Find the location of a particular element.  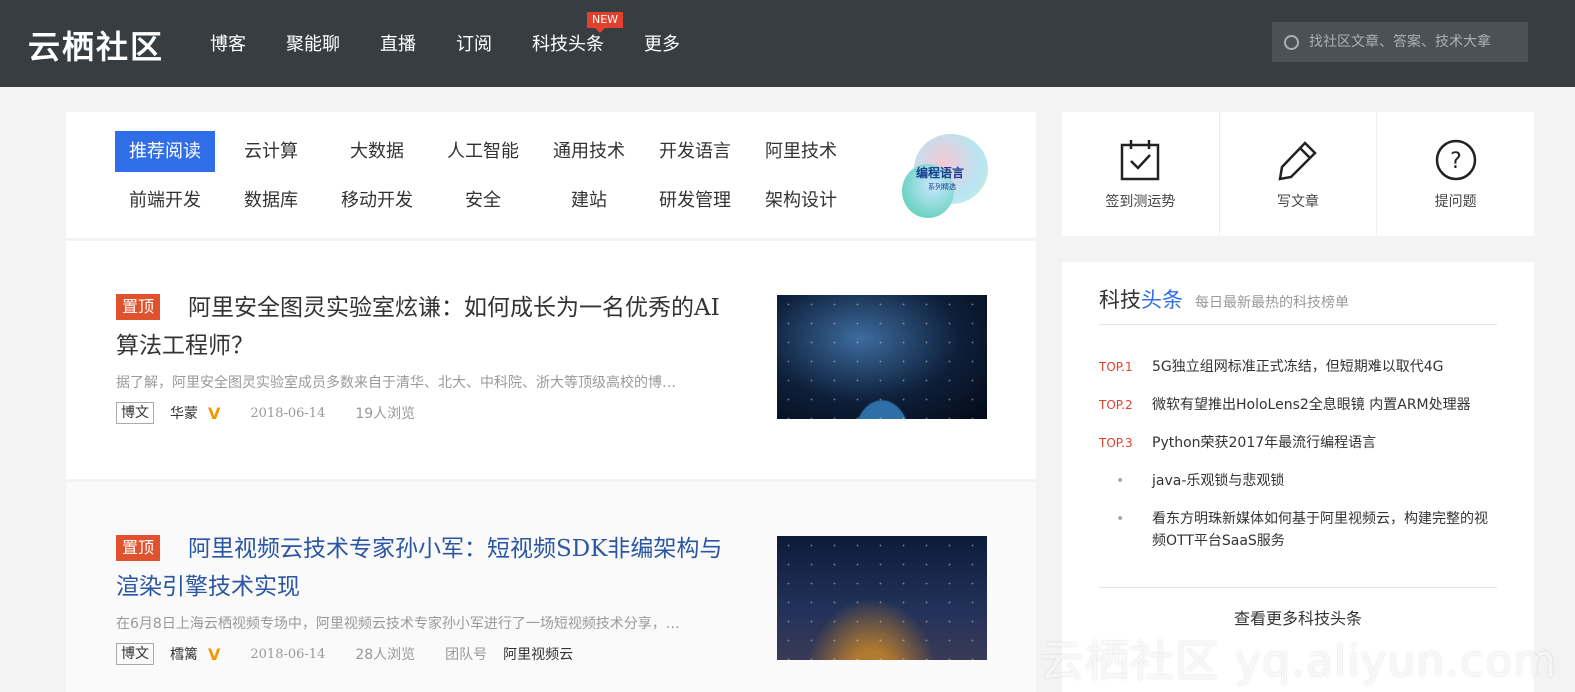

checkin-label: 签到测运势 is located at coordinates (1140, 202).